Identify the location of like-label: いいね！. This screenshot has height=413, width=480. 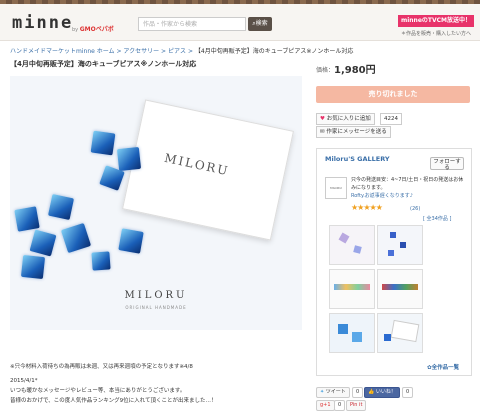
(385, 392).